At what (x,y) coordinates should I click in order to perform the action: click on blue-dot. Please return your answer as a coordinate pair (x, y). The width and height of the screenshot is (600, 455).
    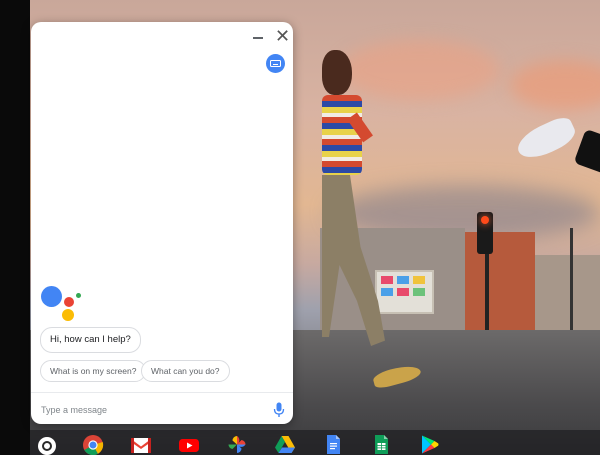
    Looking at the image, I should click on (51, 296).